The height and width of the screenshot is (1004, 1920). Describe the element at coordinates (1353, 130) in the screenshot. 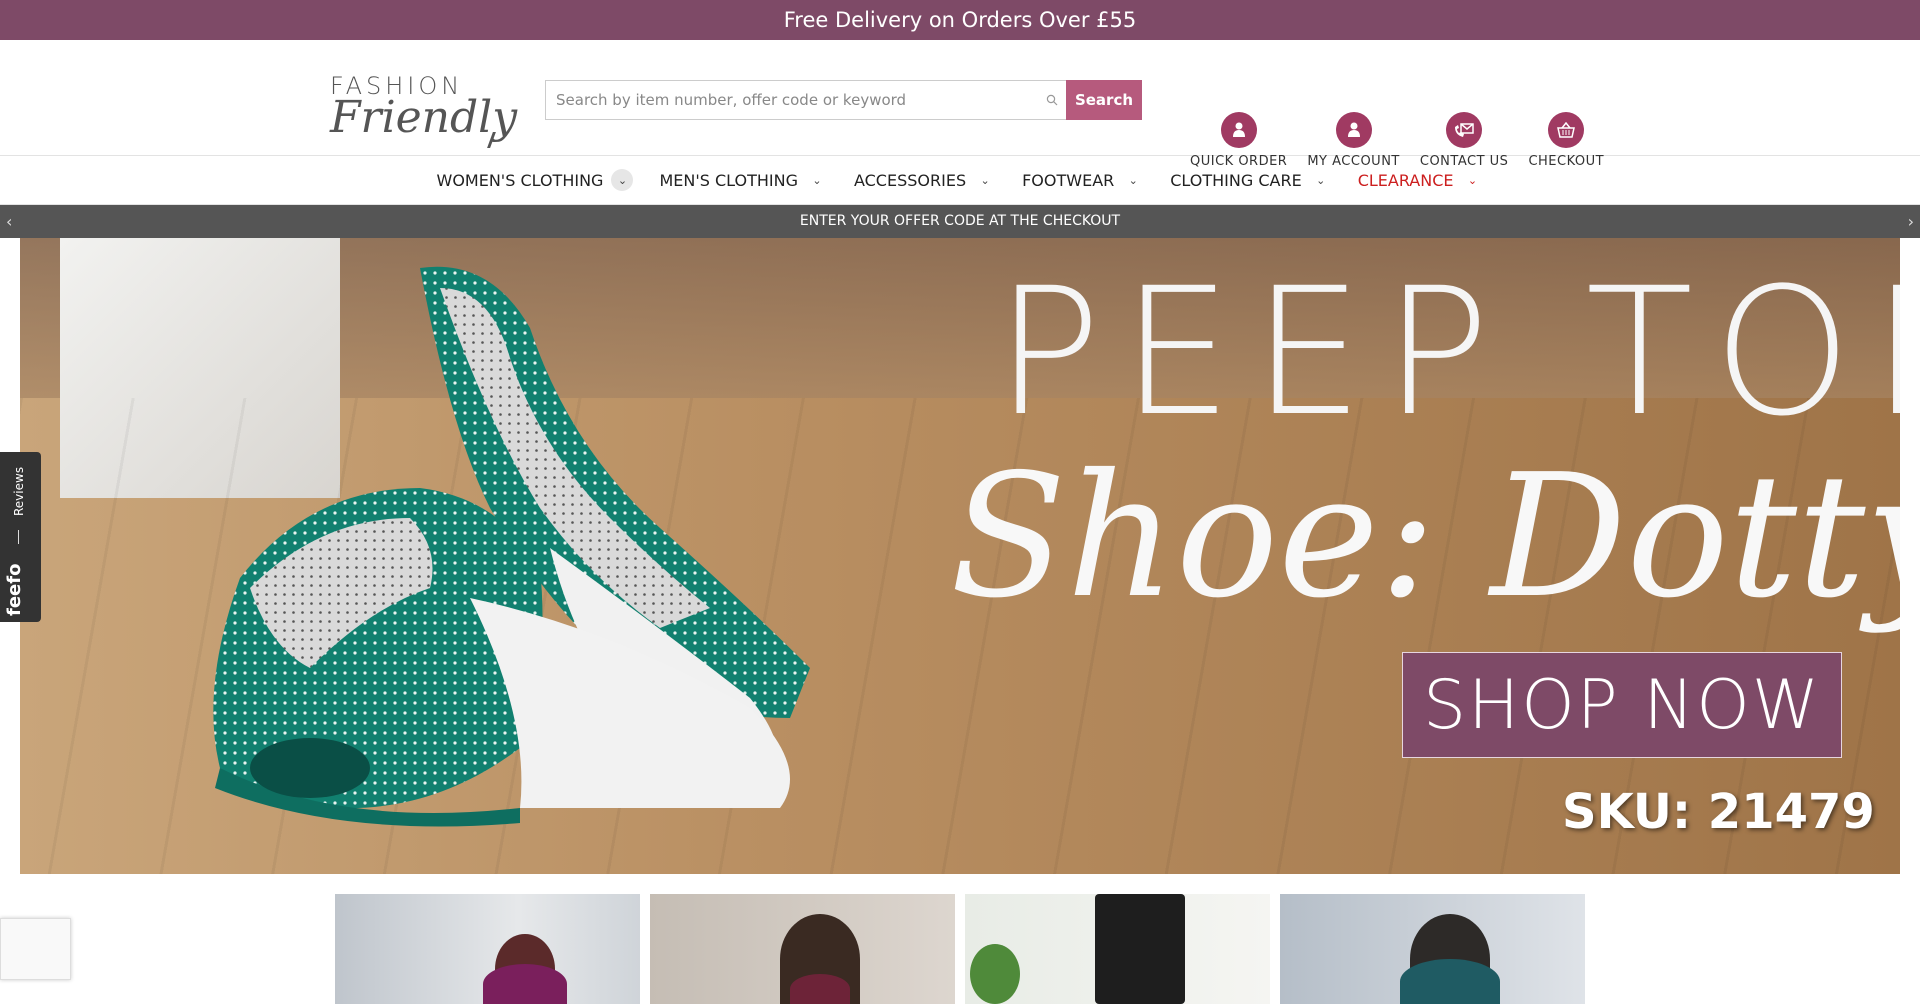

I see `account-icon` at that location.